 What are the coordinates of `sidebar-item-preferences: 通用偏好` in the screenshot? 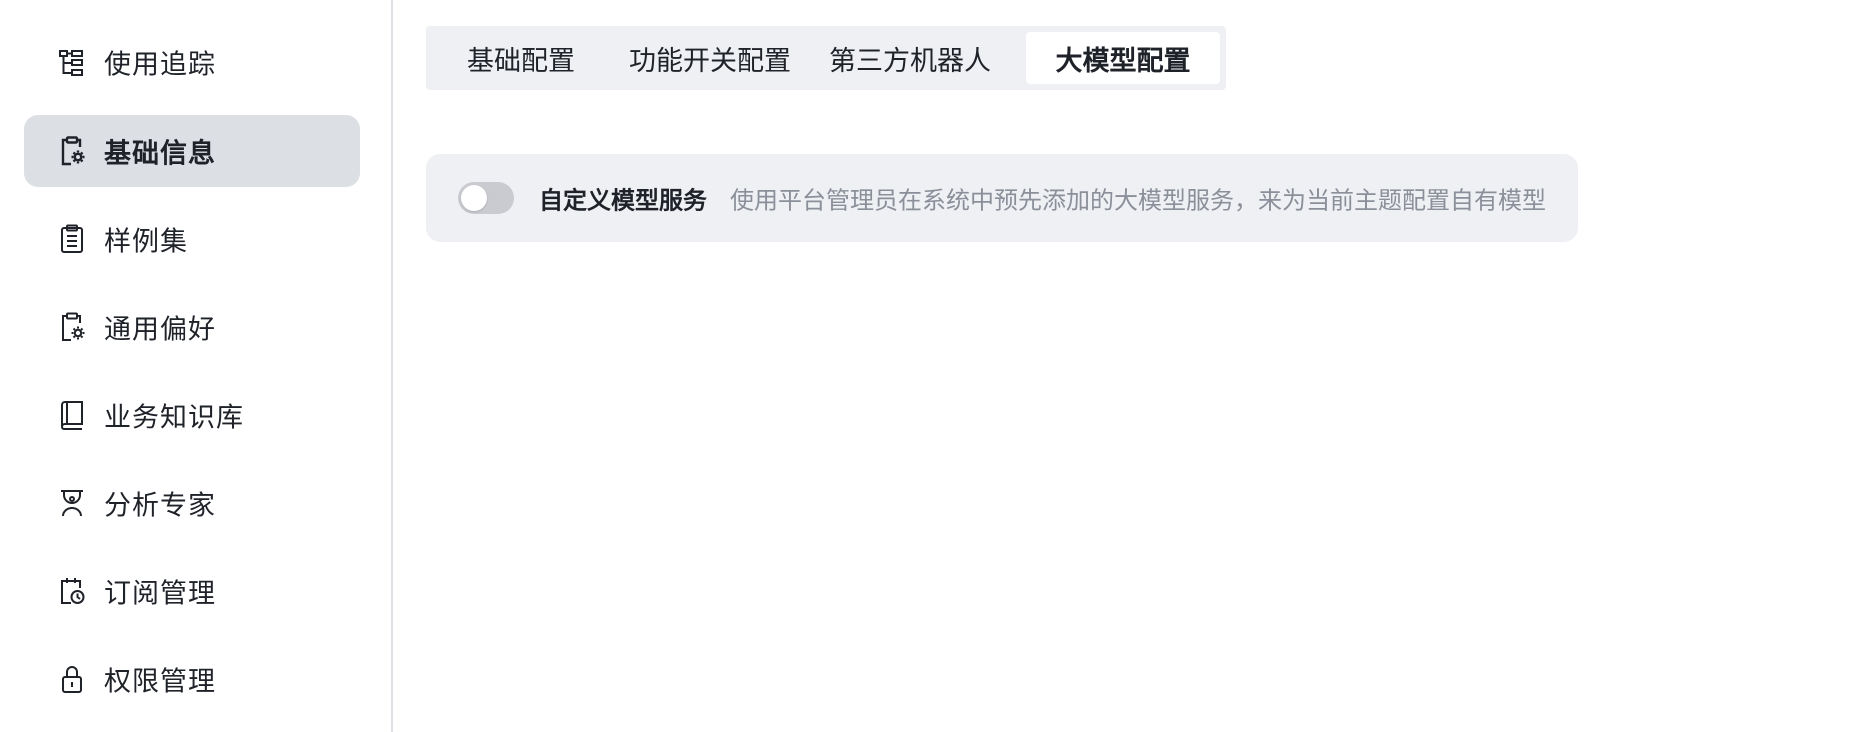 It's located at (192, 327).